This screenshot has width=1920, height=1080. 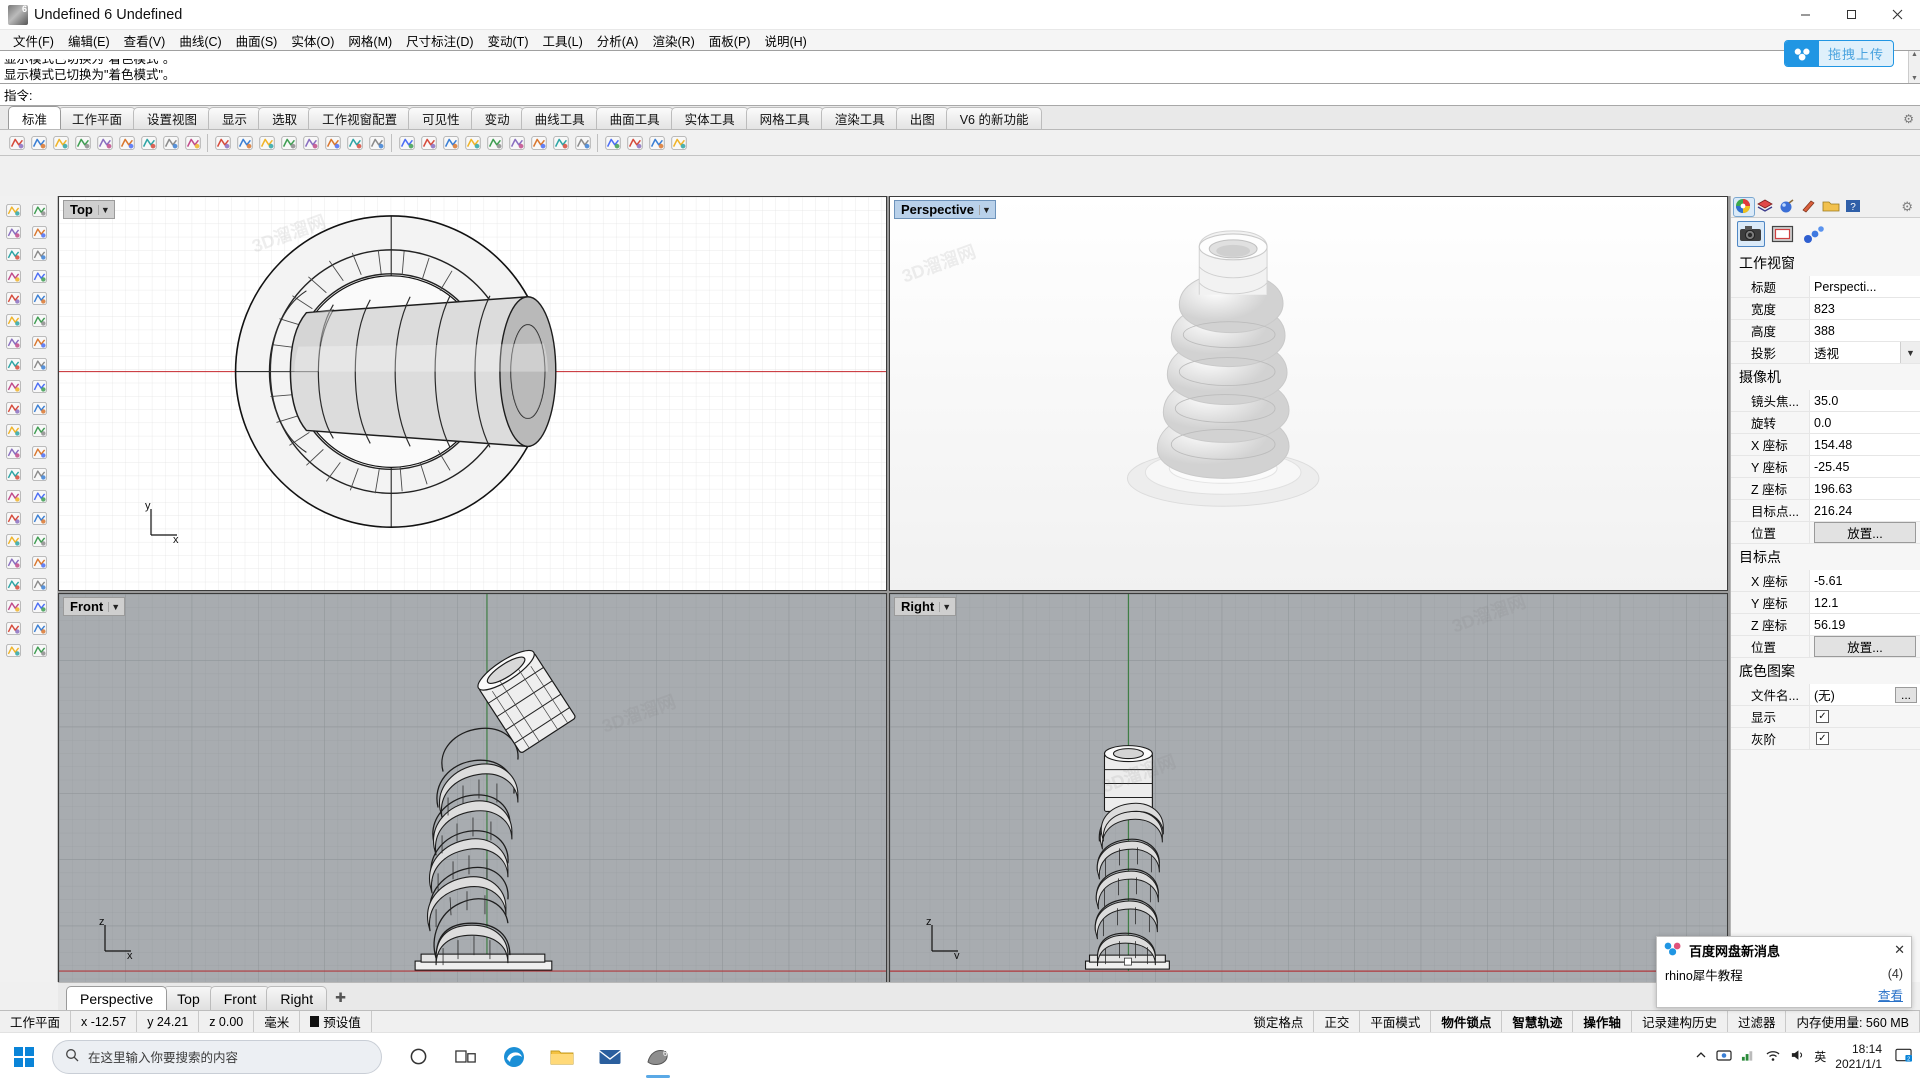 What do you see at coordinates (1860, 1057) in the screenshot?
I see `taskbar-clock: 18:14 2021/1/1` at bounding box center [1860, 1057].